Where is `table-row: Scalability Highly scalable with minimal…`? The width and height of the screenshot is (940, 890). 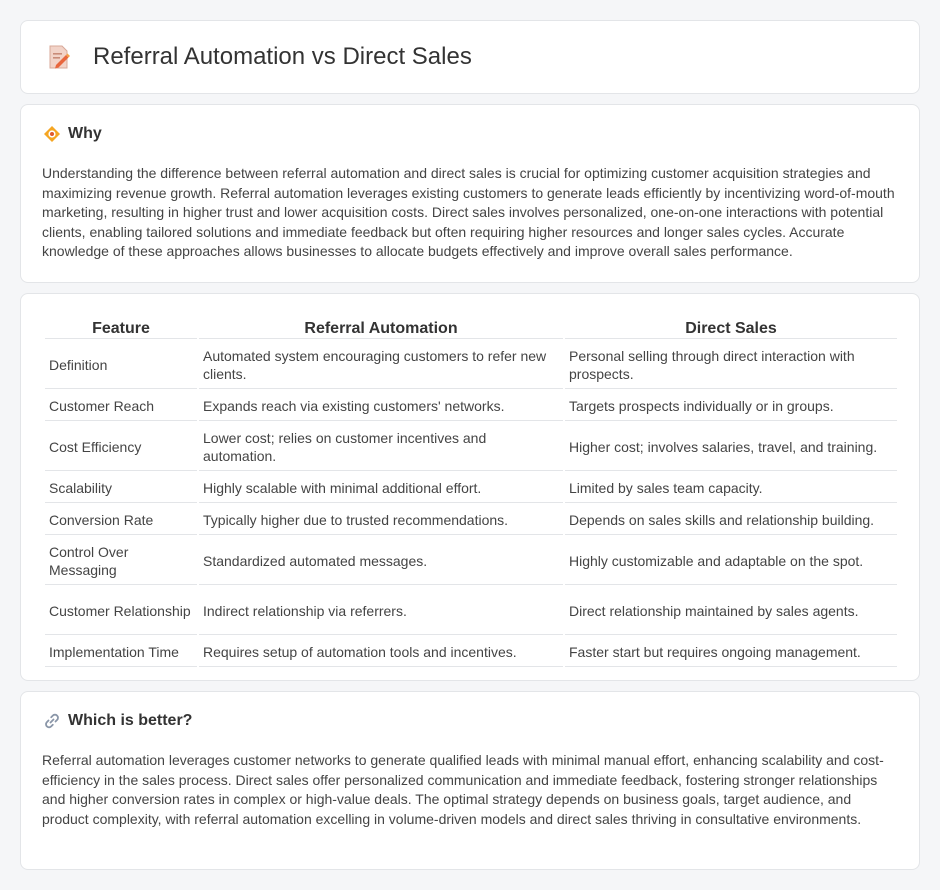
table-row: Scalability Highly scalable with minimal… is located at coordinates (471, 488).